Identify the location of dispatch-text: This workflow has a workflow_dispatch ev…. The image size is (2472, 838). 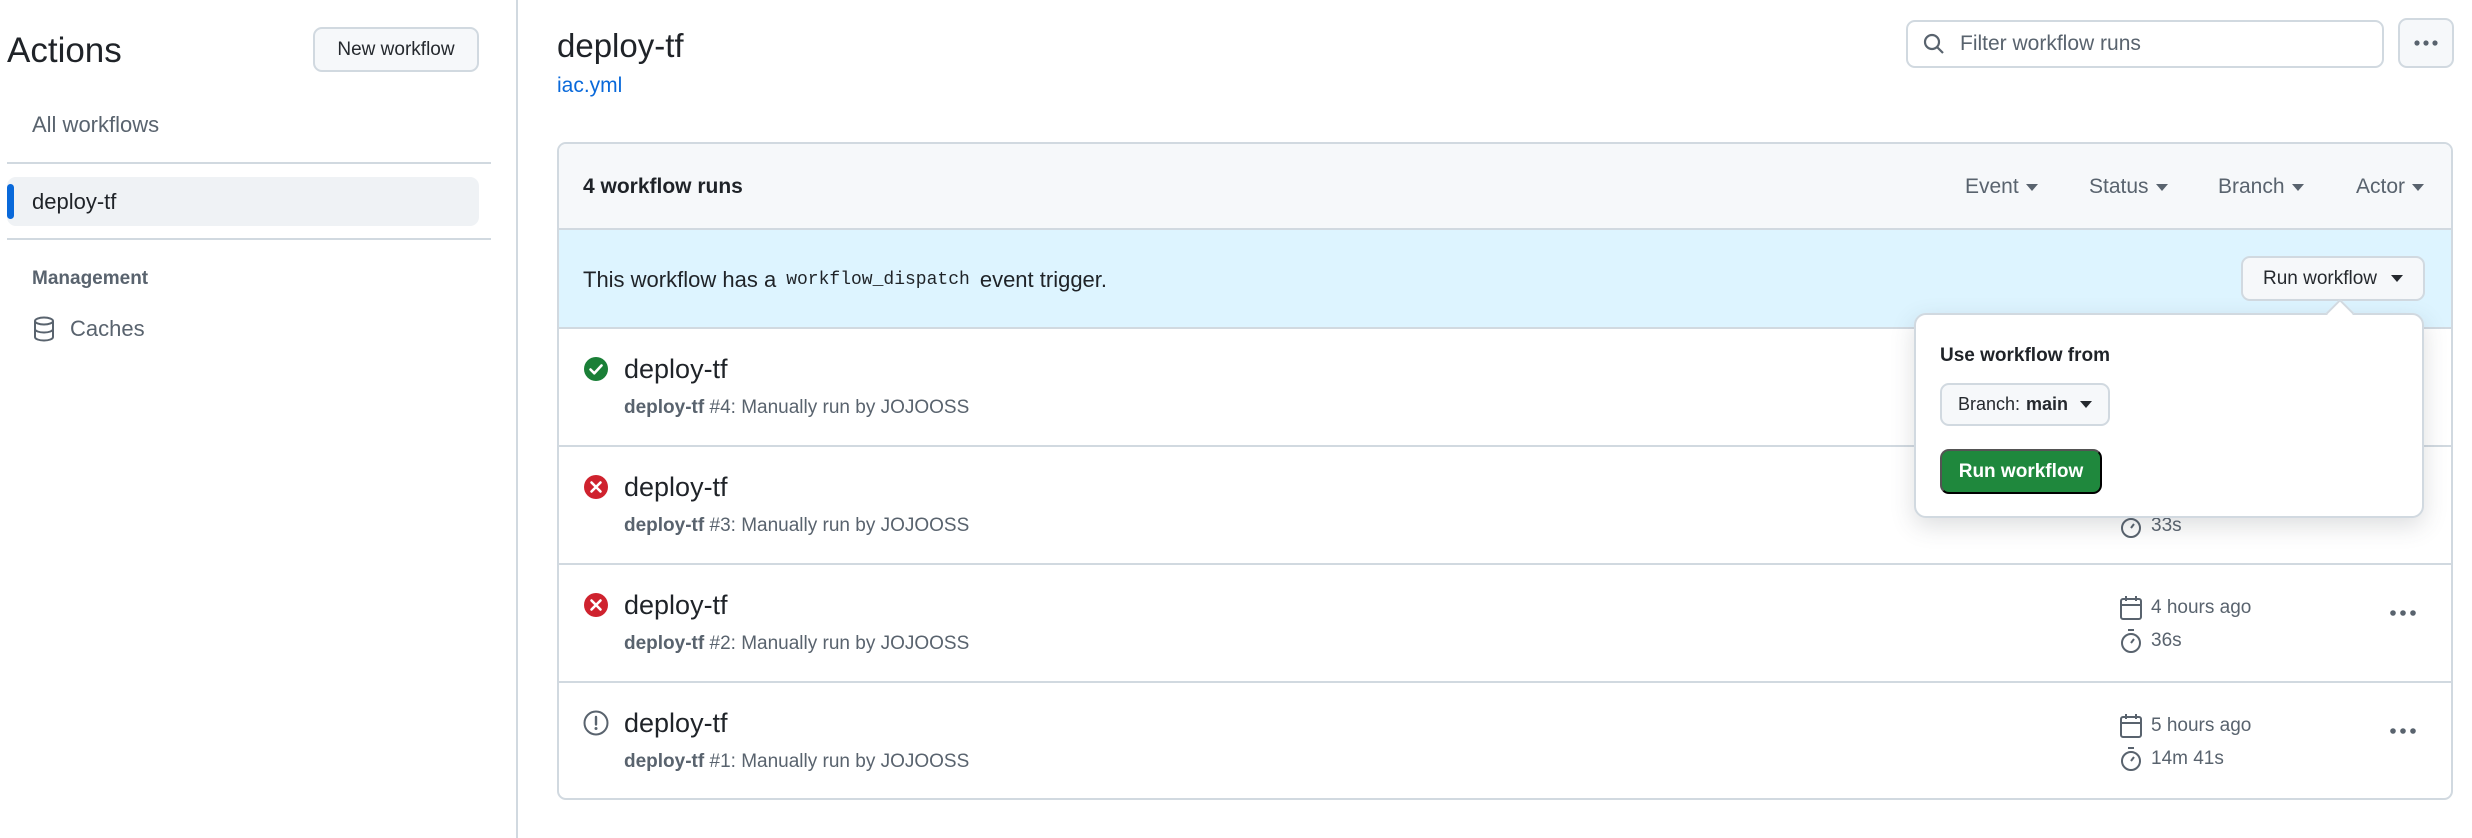
(845, 280).